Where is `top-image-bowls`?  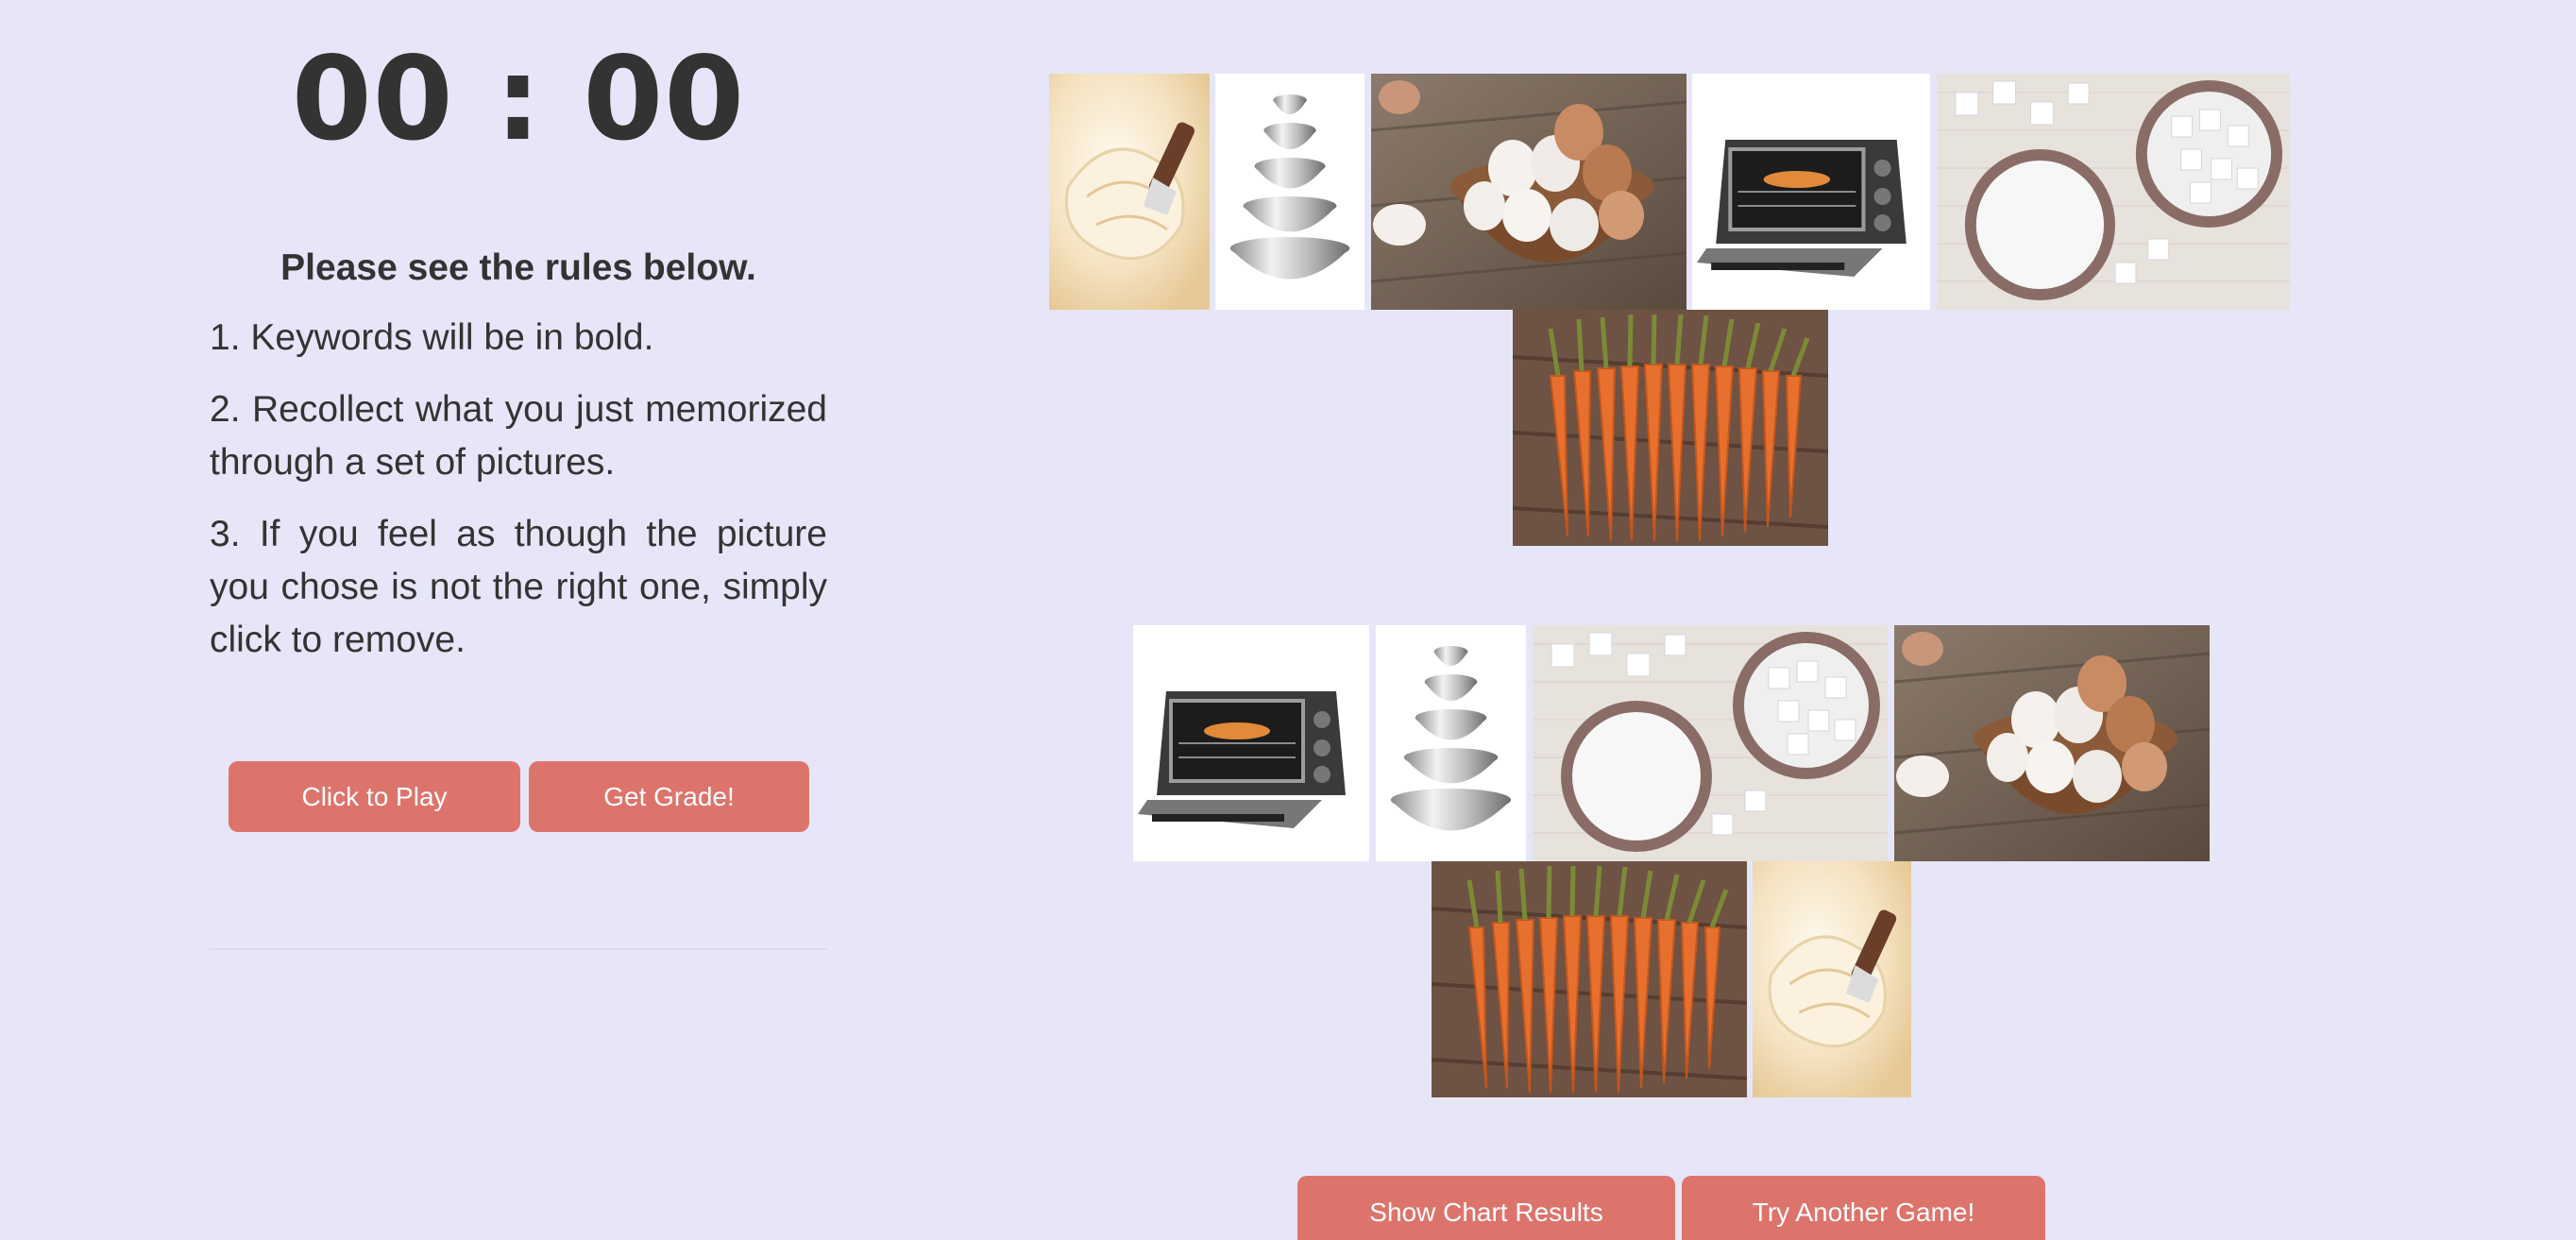
top-image-bowls is located at coordinates (1289, 192).